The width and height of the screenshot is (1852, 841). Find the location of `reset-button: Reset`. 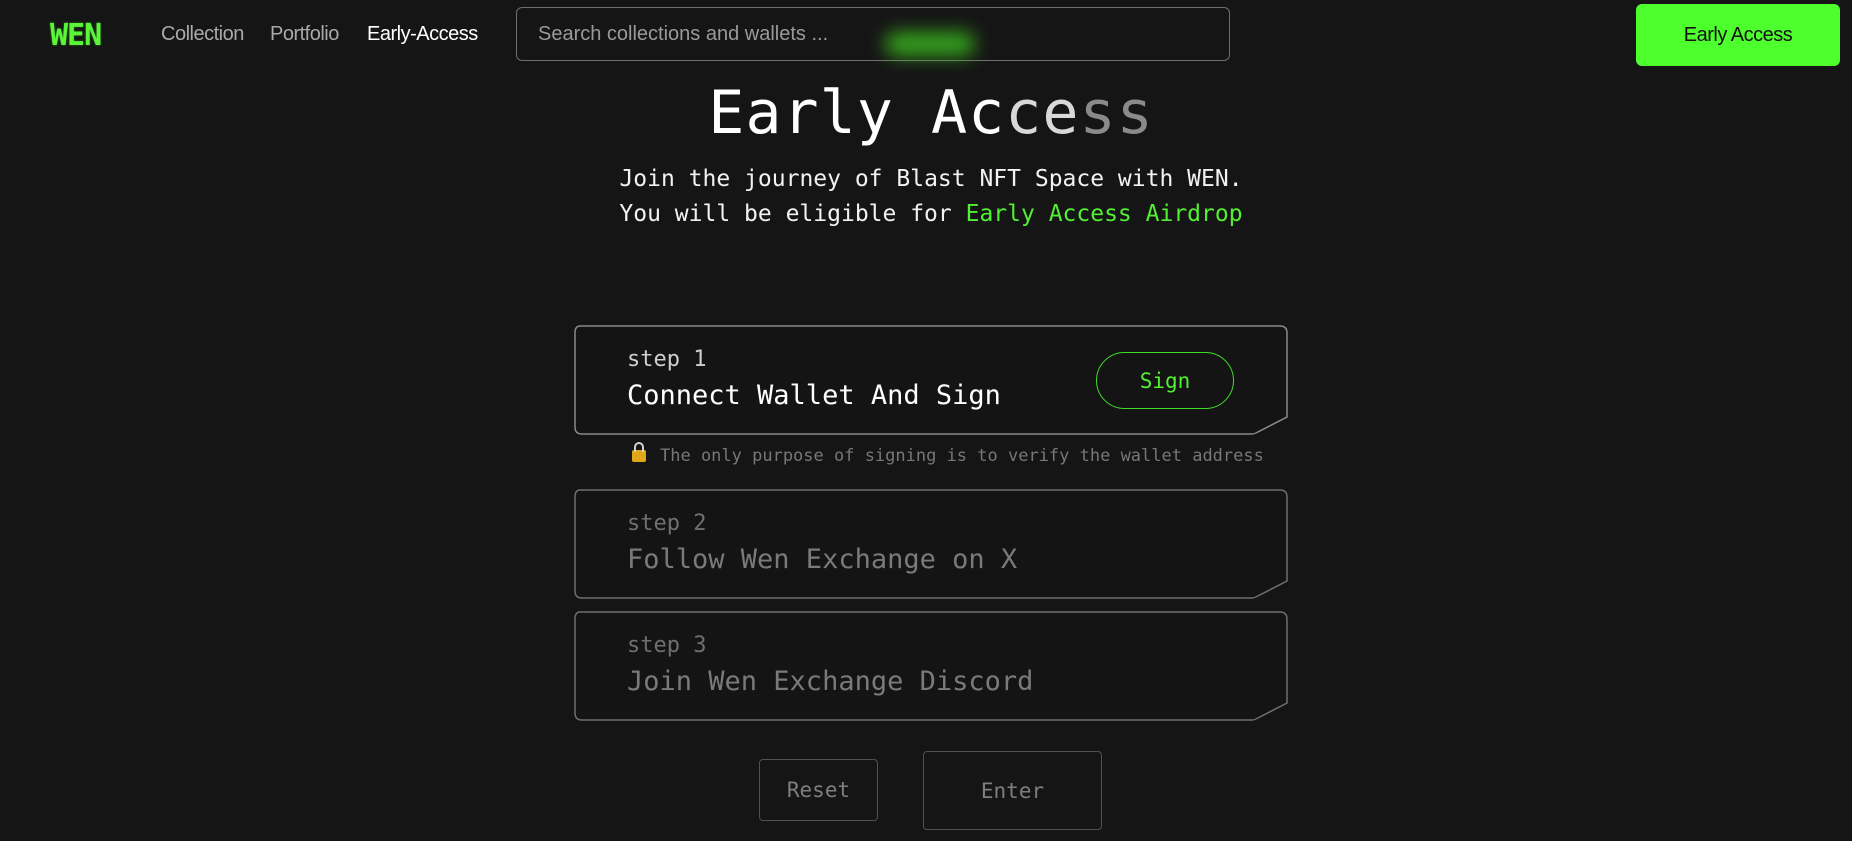

reset-button: Reset is located at coordinates (818, 790).